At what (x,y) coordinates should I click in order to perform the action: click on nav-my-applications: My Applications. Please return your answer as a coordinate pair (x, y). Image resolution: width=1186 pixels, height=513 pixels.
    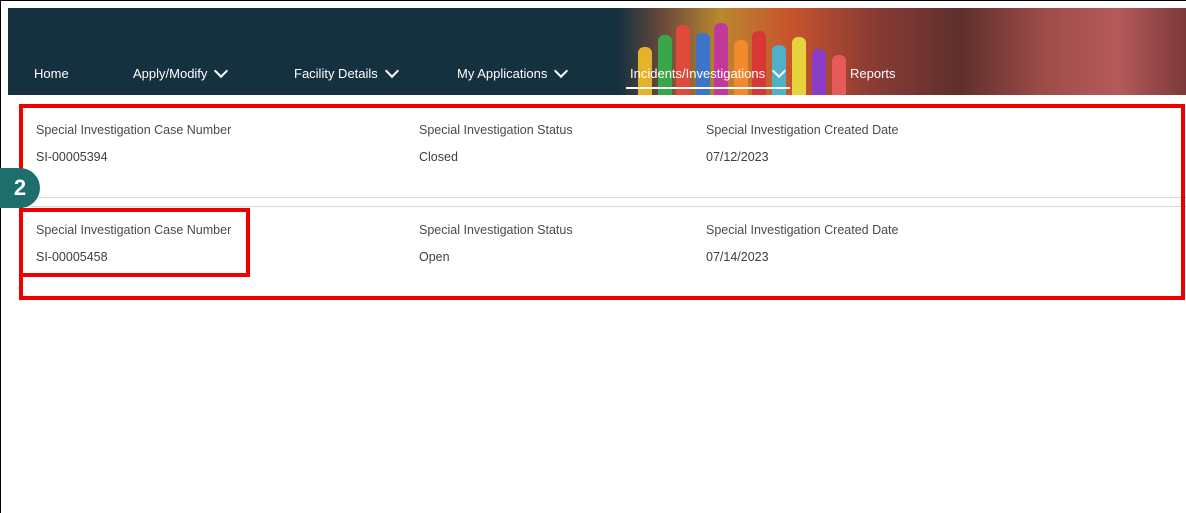
    Looking at the image, I should click on (513, 72).